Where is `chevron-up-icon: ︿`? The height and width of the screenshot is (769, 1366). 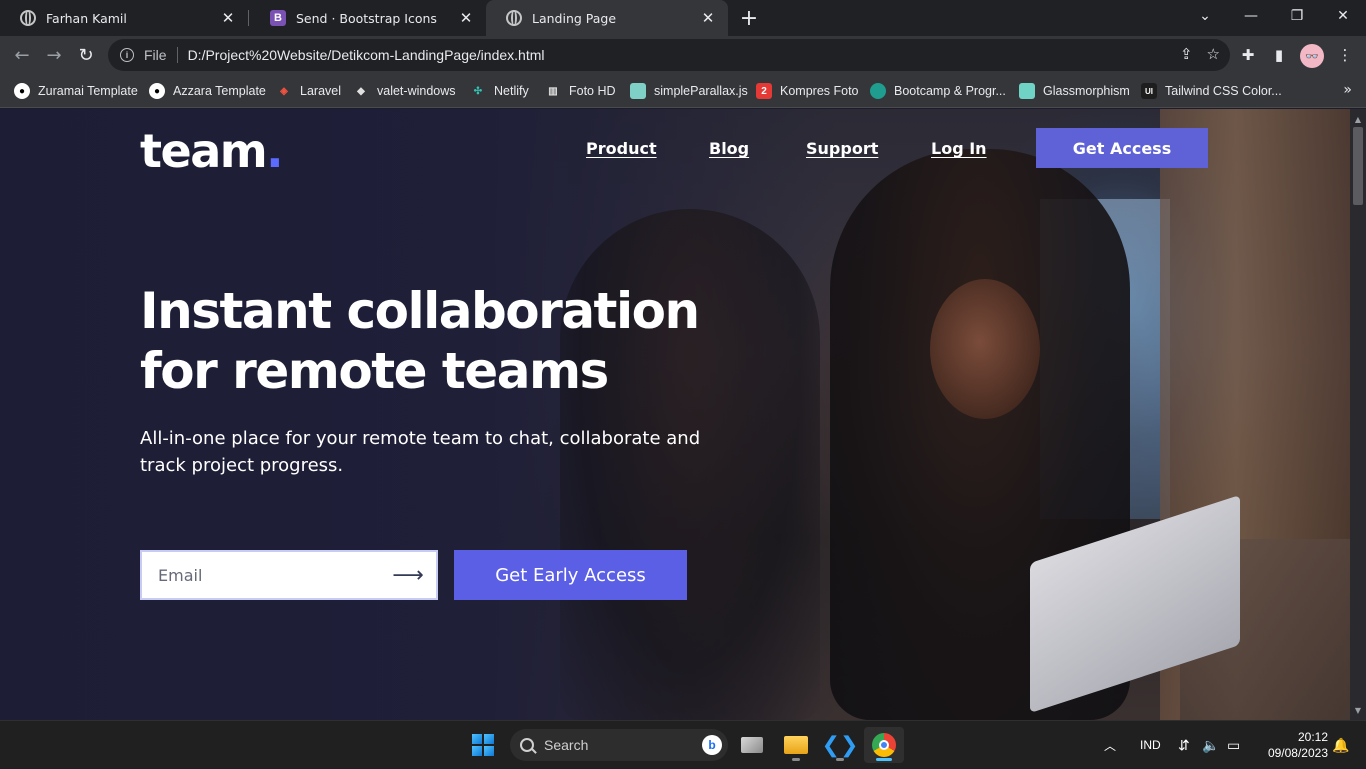 chevron-up-icon: ︿ is located at coordinates (1110, 745).